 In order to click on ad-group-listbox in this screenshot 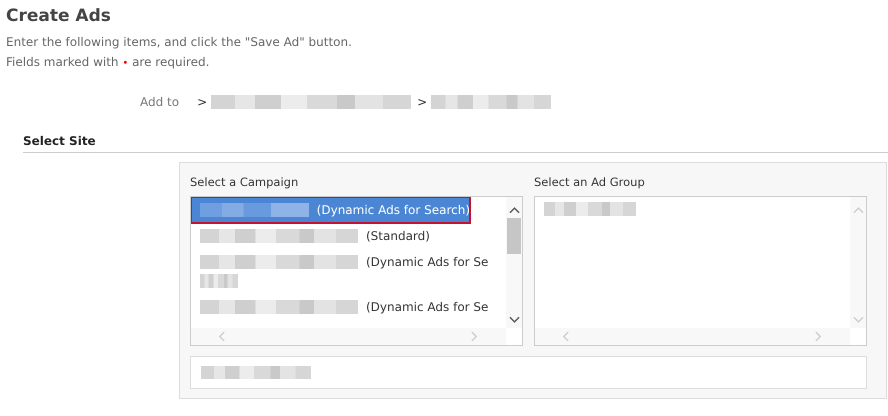, I will do `click(700, 271)`.